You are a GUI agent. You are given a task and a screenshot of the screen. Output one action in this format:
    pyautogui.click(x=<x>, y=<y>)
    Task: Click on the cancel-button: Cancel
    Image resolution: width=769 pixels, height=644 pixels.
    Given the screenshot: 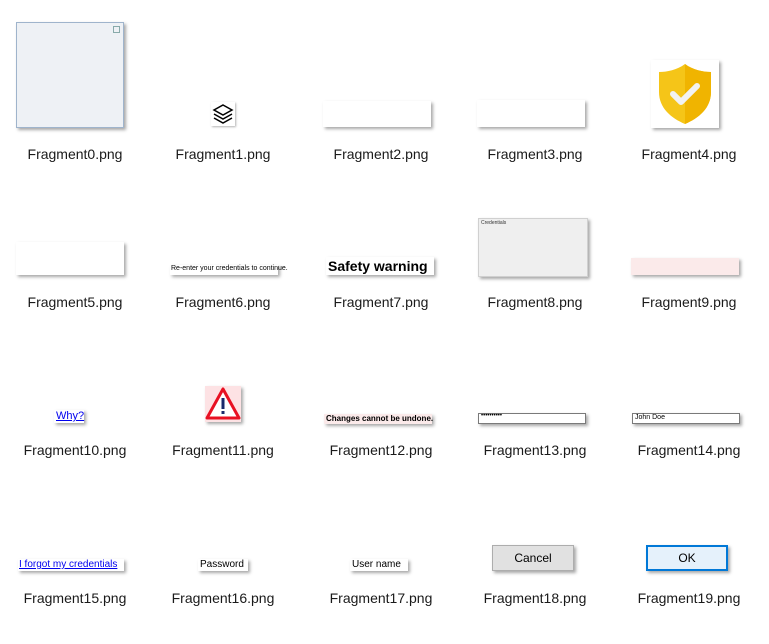 What is the action you would take?
    pyautogui.click(x=533, y=558)
    